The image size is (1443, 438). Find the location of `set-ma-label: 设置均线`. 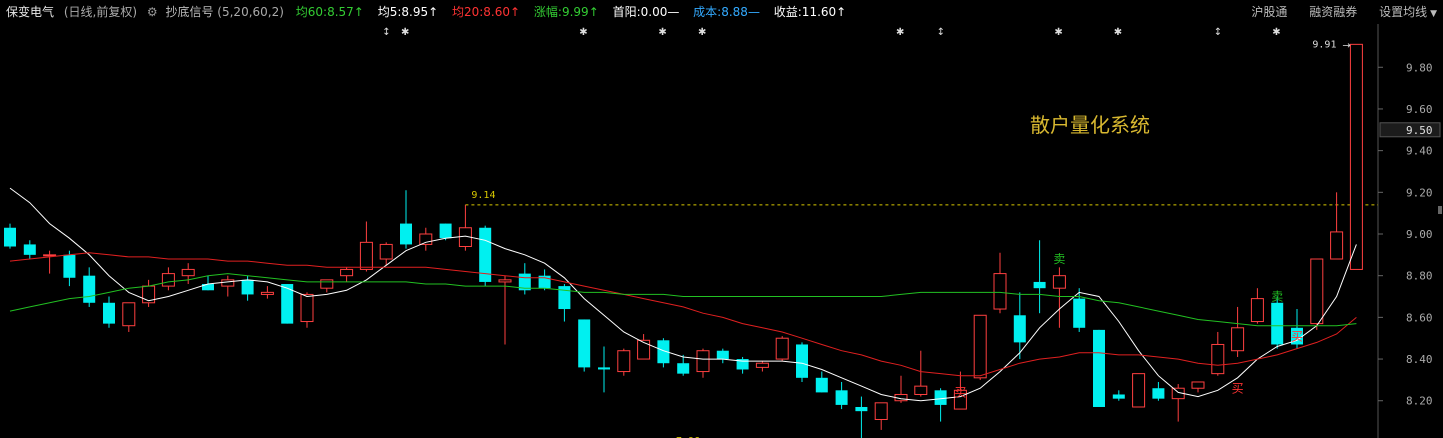

set-ma-label: 设置均线 is located at coordinates (1403, 12).